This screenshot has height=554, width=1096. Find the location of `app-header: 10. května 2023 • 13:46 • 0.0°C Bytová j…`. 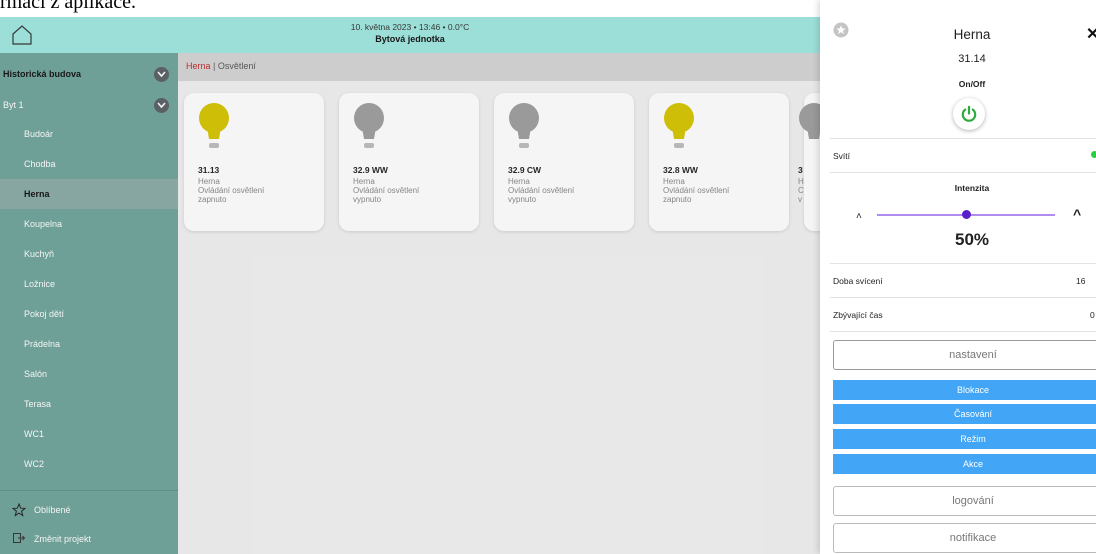

app-header: 10. května 2023 • 13:46 • 0.0°C Bytová j… is located at coordinates (410, 35).